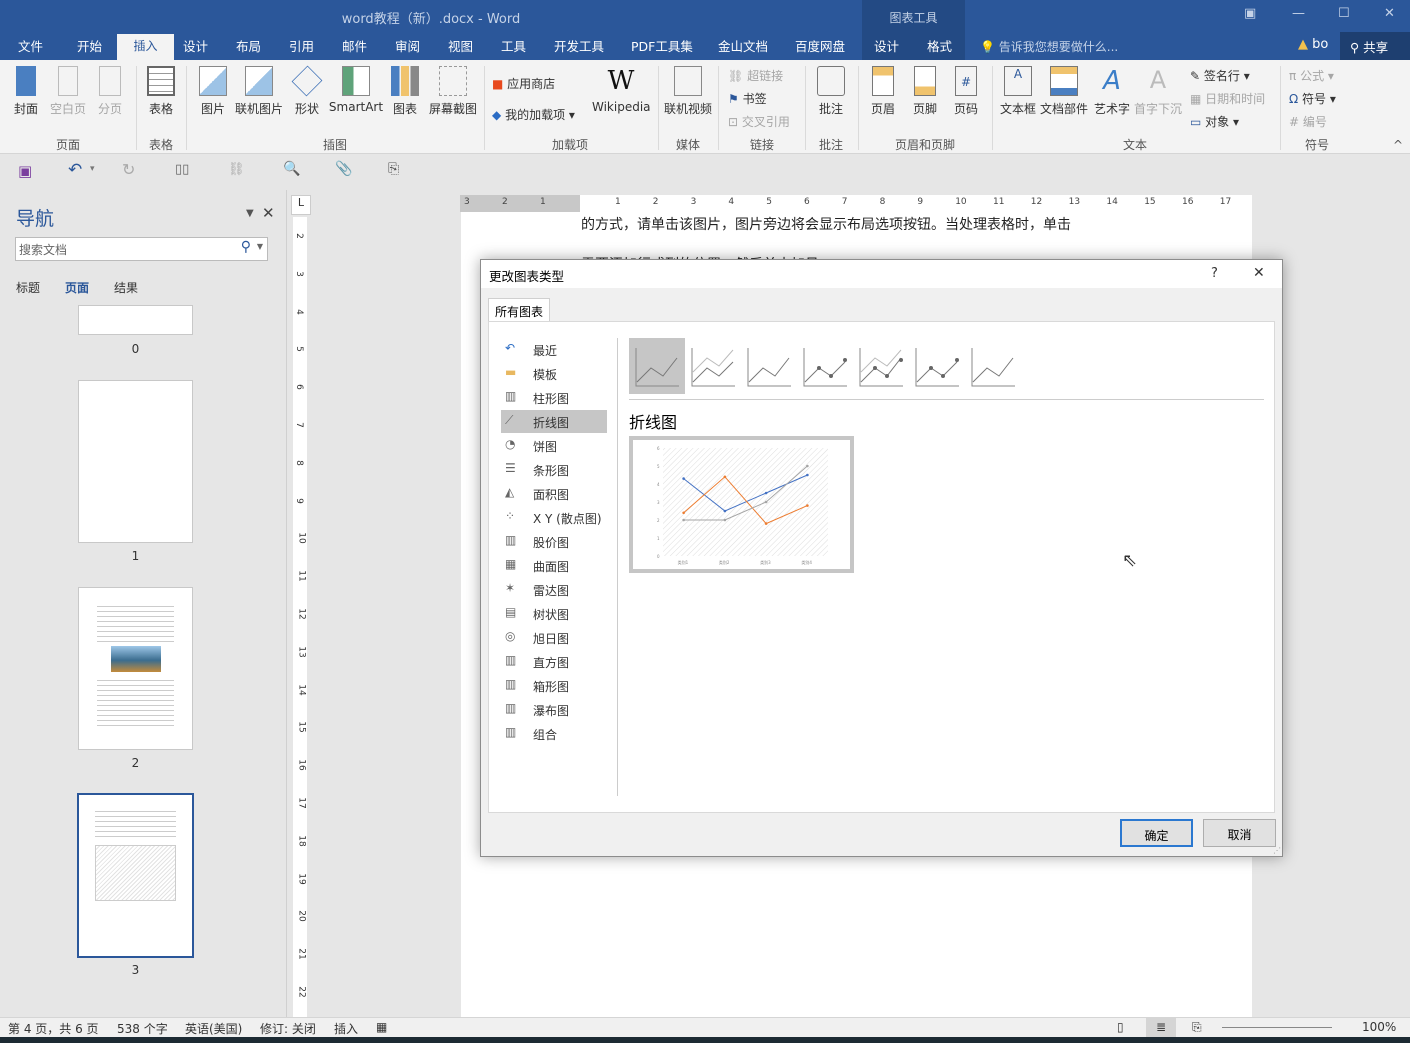 Image resolution: width=1410 pixels, height=1043 pixels. I want to click on chart-type-13: ▥ 直方图, so click(554, 661).